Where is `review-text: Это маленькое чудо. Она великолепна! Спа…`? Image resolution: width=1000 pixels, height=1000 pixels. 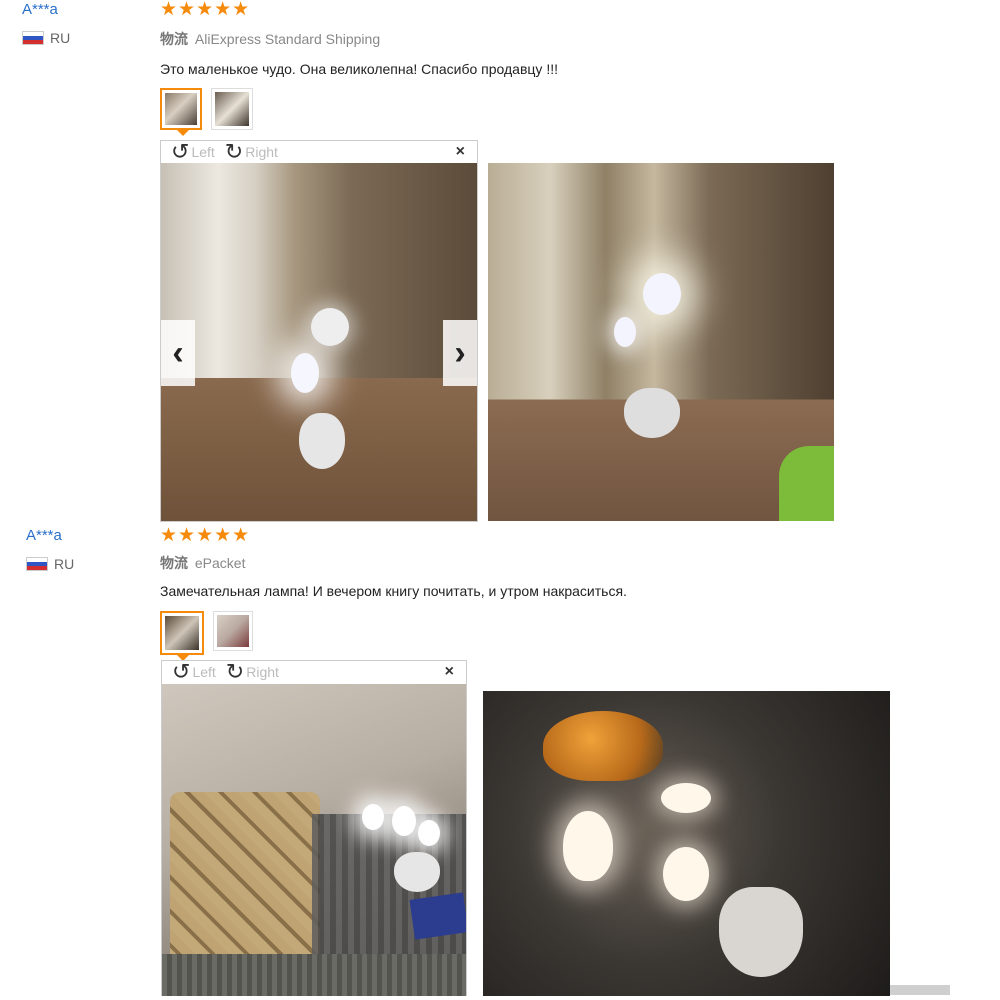
review-text: Это маленькое чудо. Она великолепна! Спа… is located at coordinates (359, 69).